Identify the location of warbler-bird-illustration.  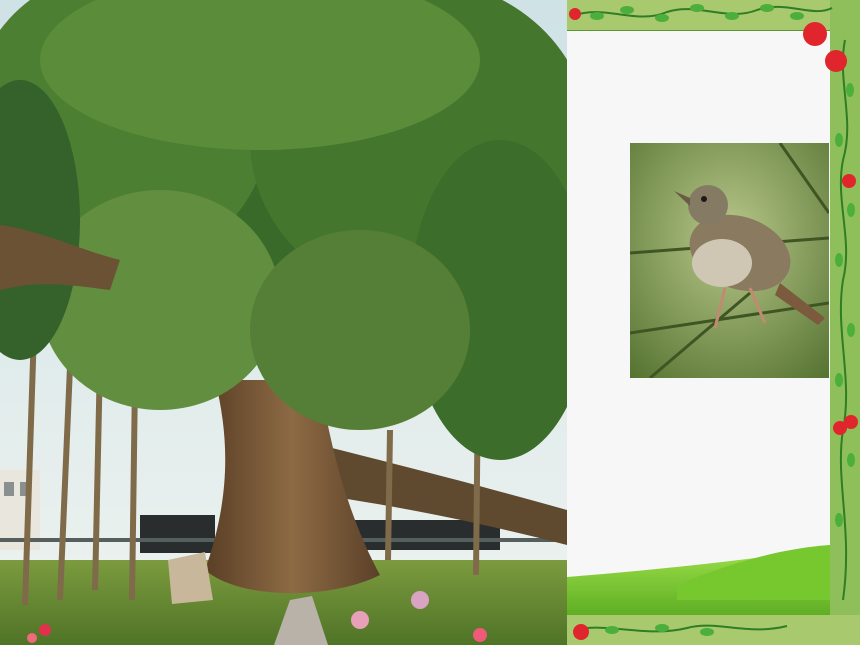
(729, 260).